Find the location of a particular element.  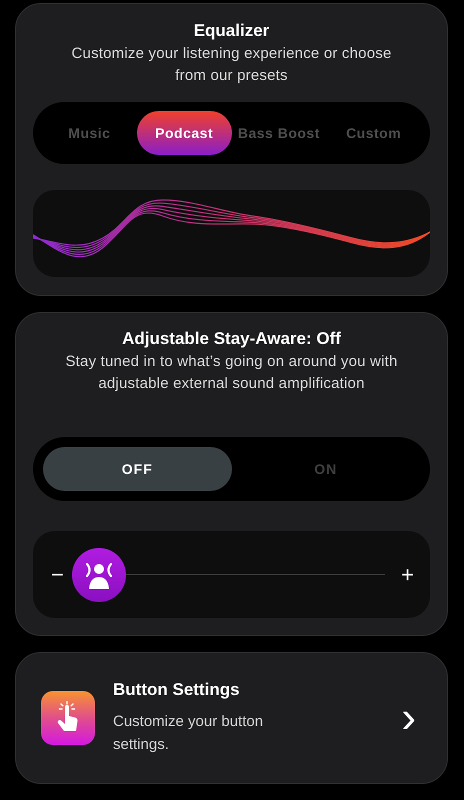

preset-tab: Podcast is located at coordinates (184, 133).